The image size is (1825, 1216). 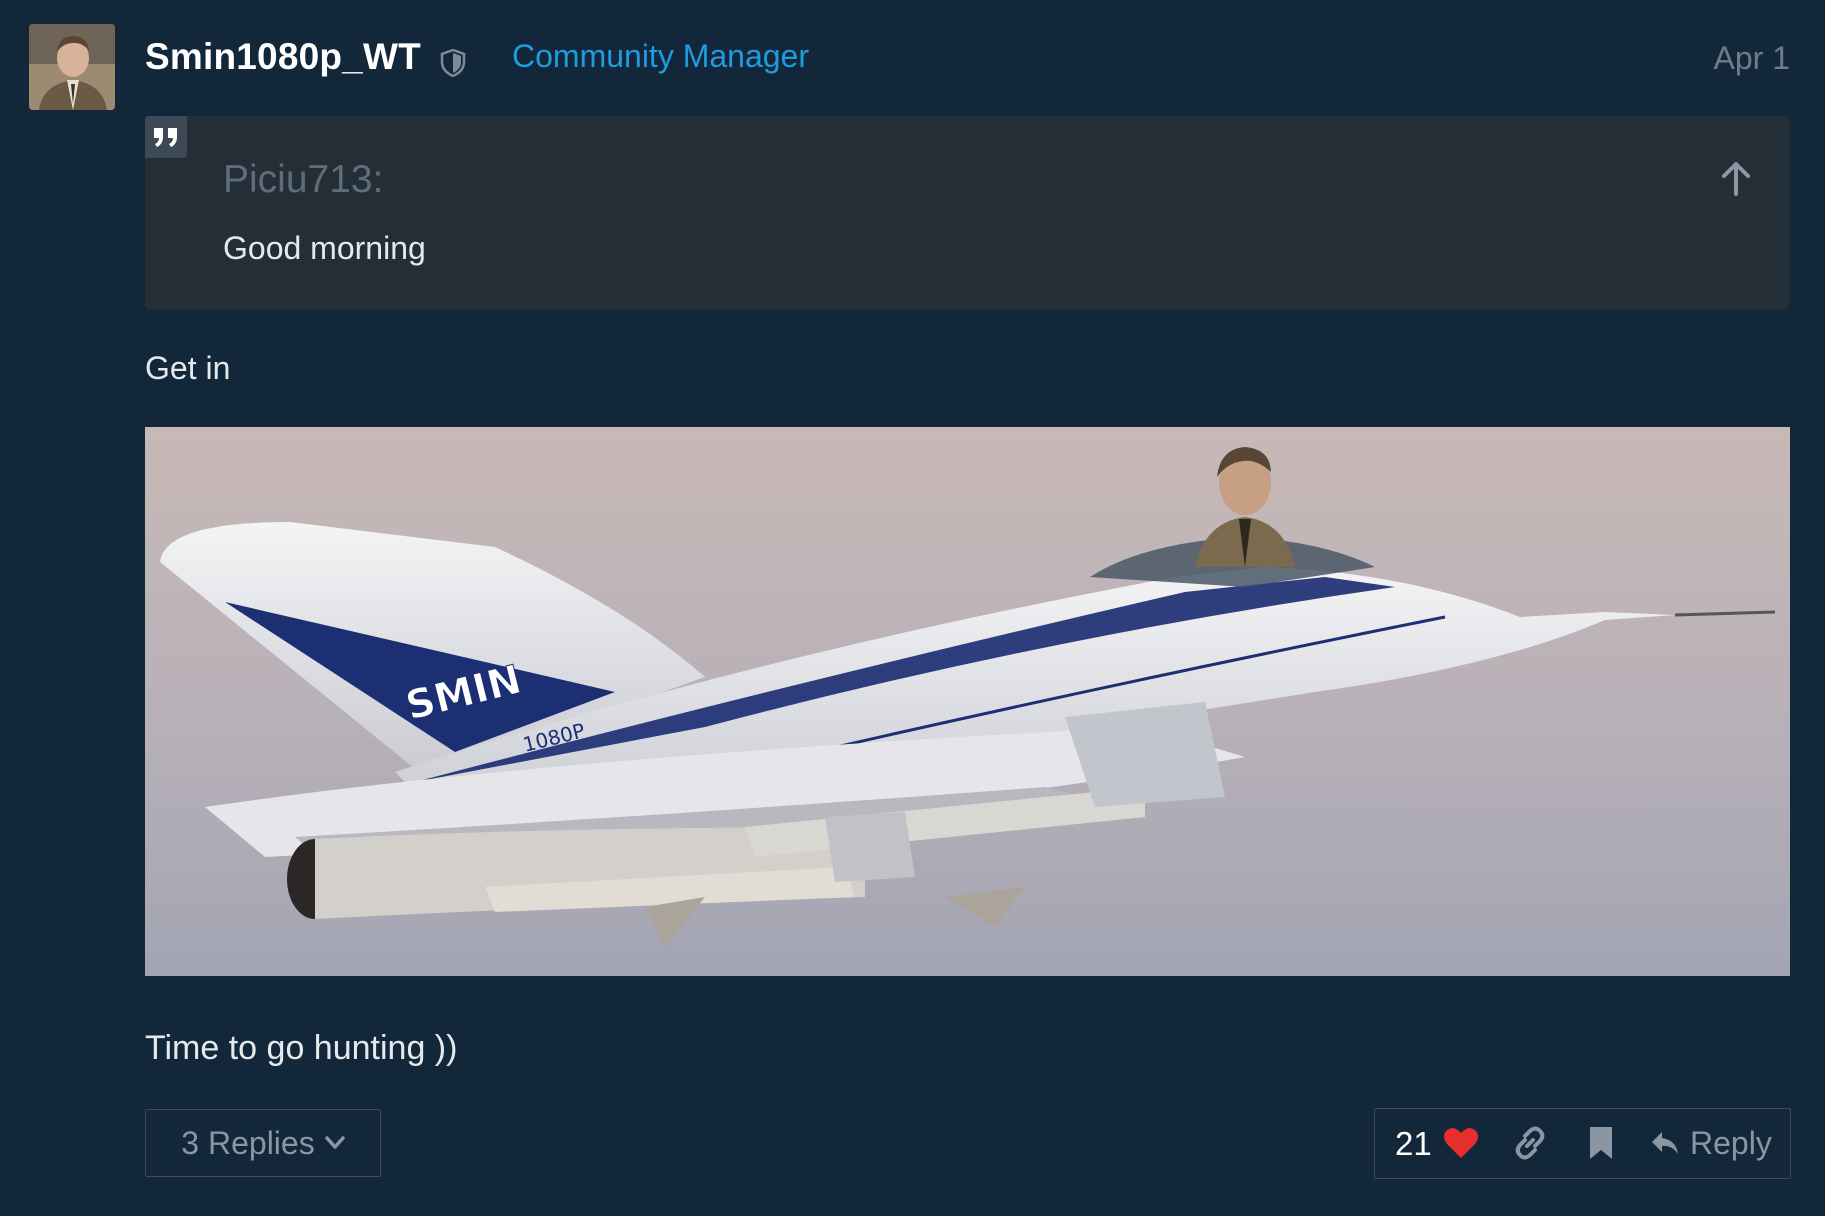 What do you see at coordinates (324, 248) in the screenshot?
I see `quote-text: Good morning` at bounding box center [324, 248].